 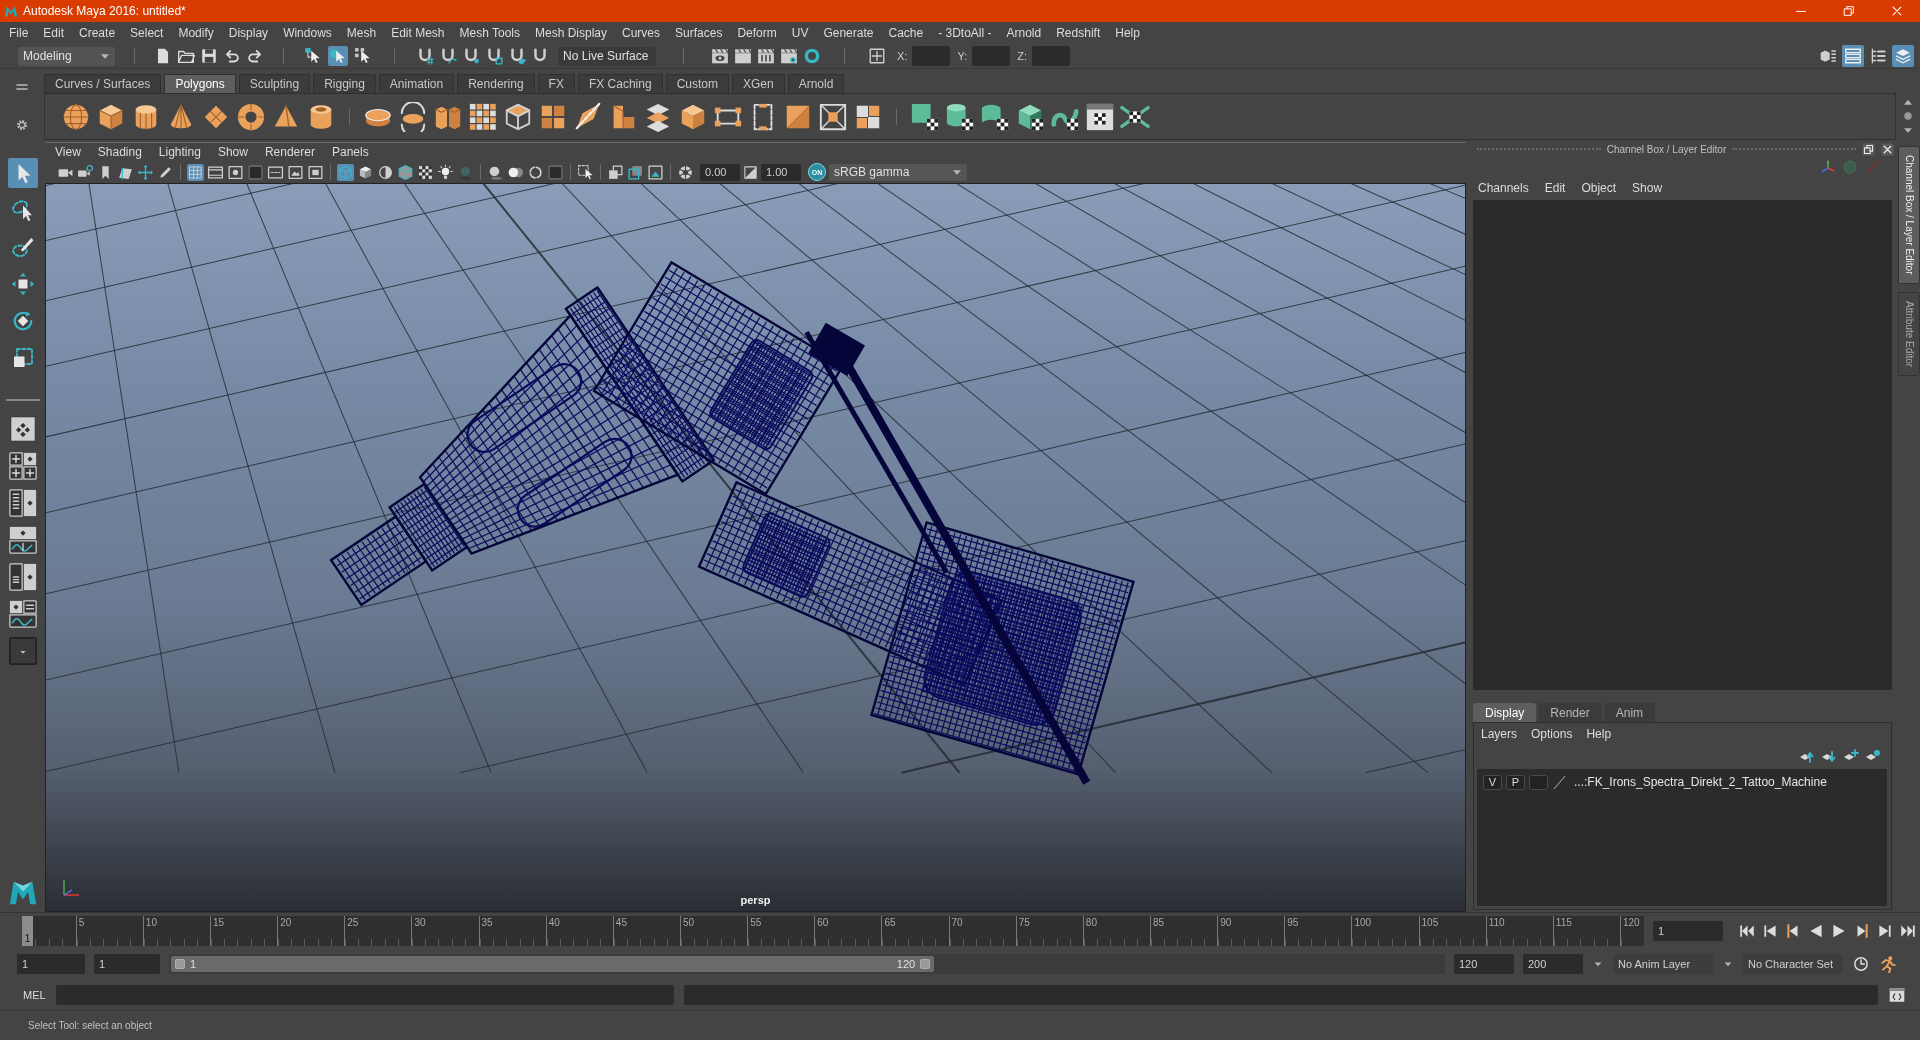 What do you see at coordinates (235, 172) in the screenshot?
I see `dot-square-icon` at bounding box center [235, 172].